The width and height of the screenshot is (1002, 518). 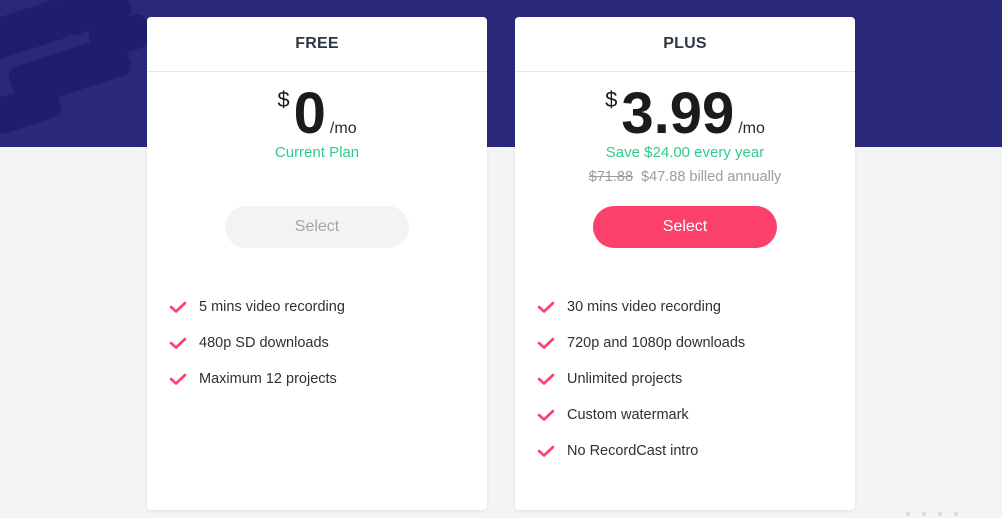 I want to click on billing-text: $47.88 billed annually, so click(x=711, y=177).